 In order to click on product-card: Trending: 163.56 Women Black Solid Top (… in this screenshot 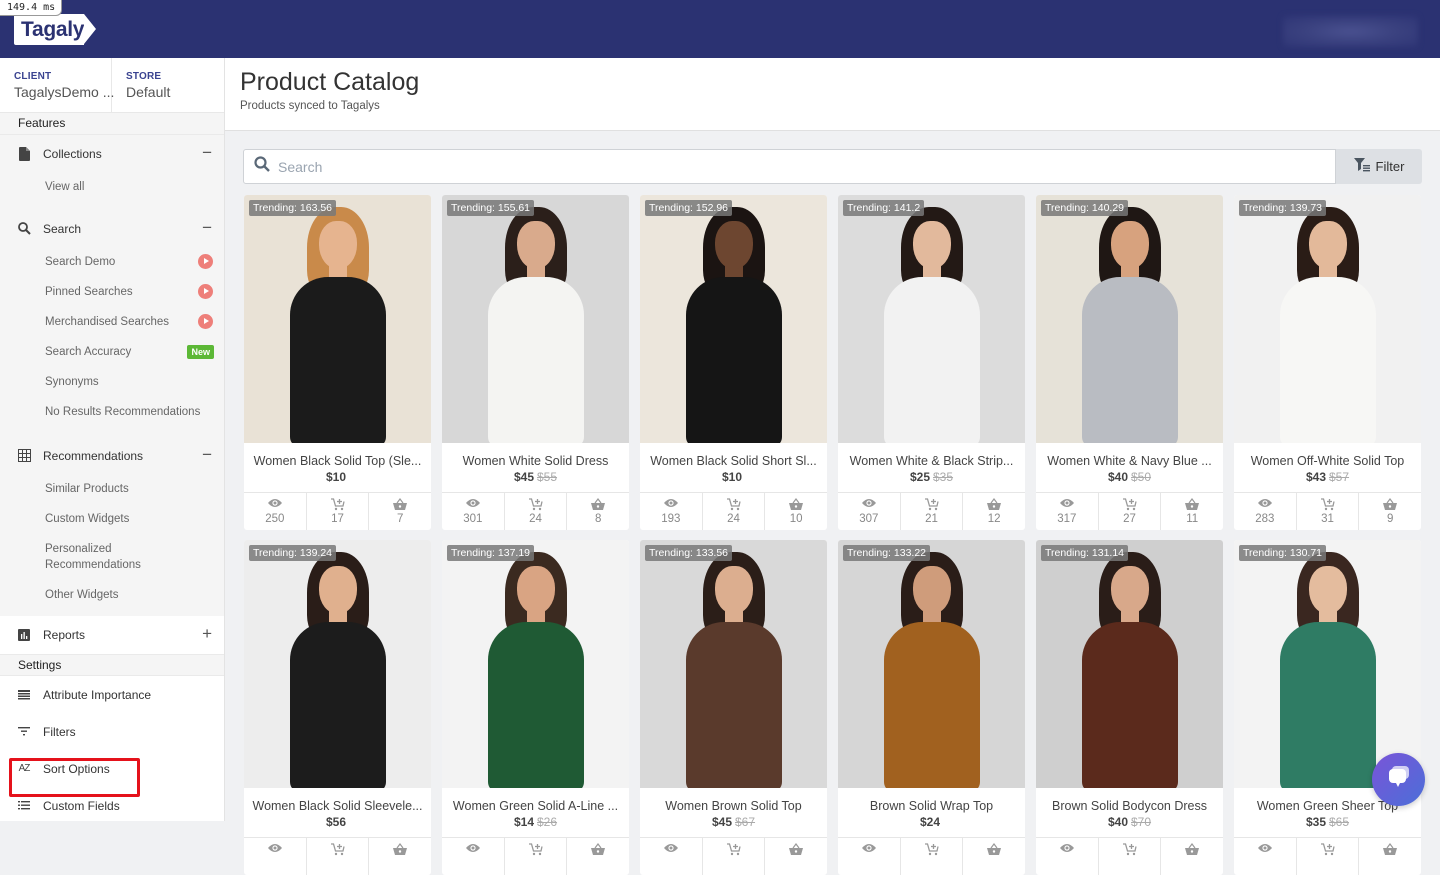, I will do `click(337, 362)`.